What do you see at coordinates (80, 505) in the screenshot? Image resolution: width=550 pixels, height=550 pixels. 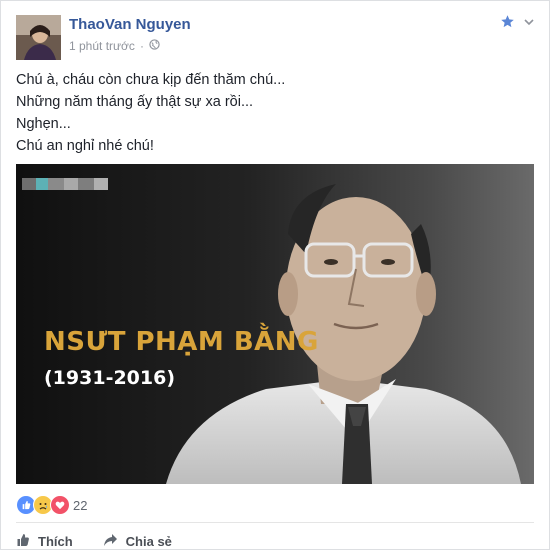 I see `reaction-count: 22` at bounding box center [80, 505].